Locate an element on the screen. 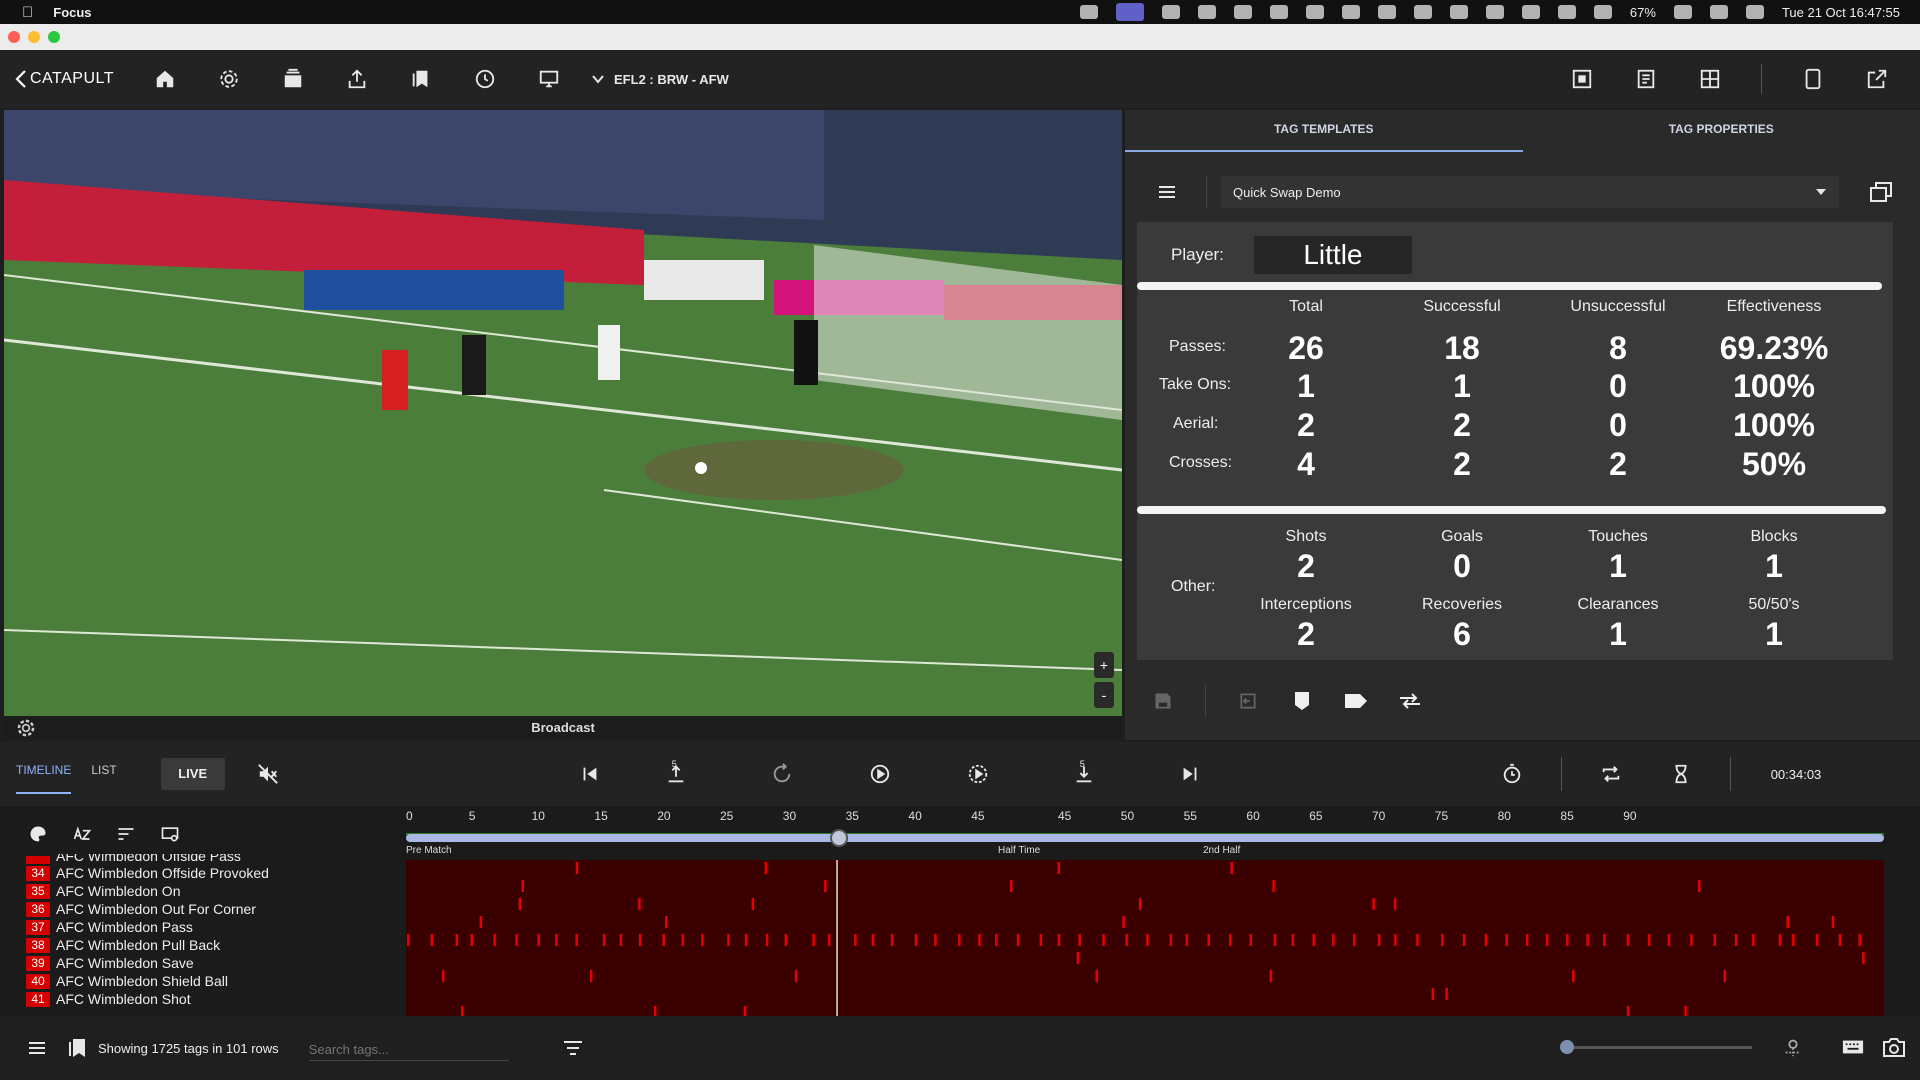 This screenshot has width=1920, height=1080. skip-to-end-icon is located at coordinates (1190, 774).